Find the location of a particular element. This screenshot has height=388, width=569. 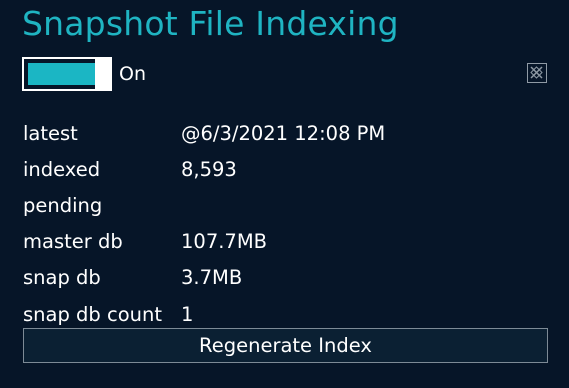

close-button is located at coordinates (537, 73).